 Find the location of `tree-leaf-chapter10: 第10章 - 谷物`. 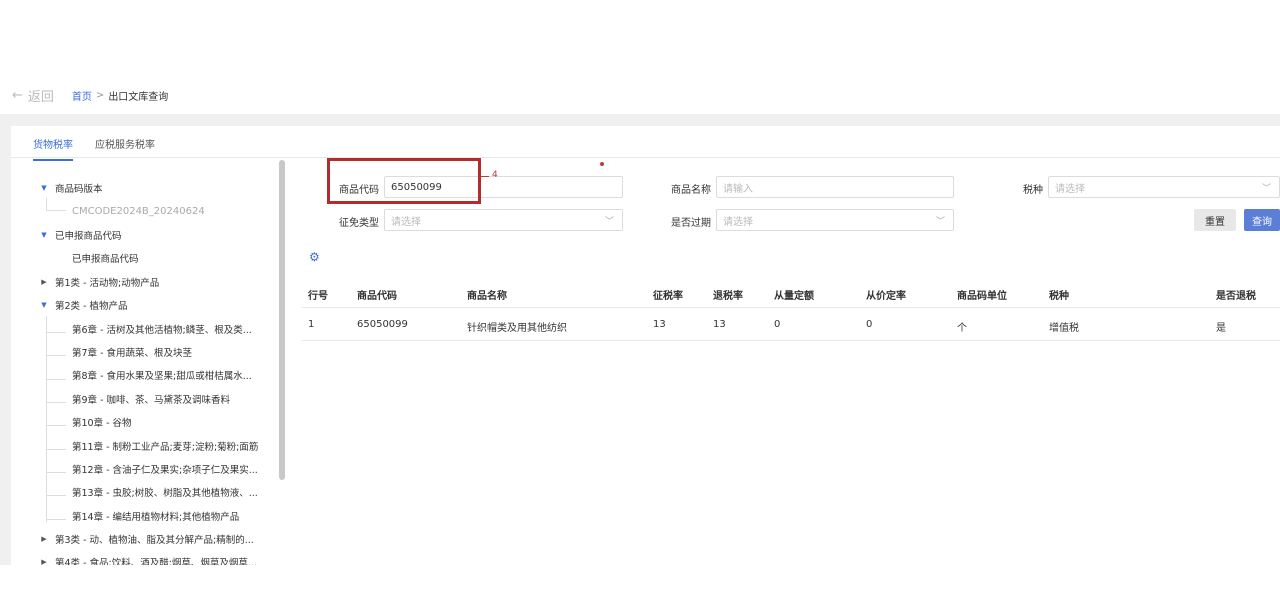

tree-leaf-chapter10: 第10章 - 谷物 is located at coordinates (102, 422).